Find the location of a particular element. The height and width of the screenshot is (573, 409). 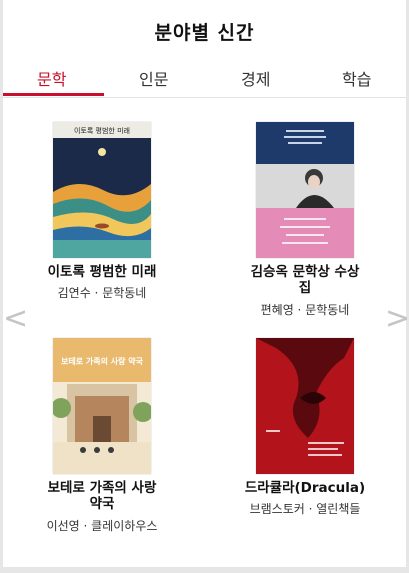

tabs-divider is located at coordinates (204, 97).